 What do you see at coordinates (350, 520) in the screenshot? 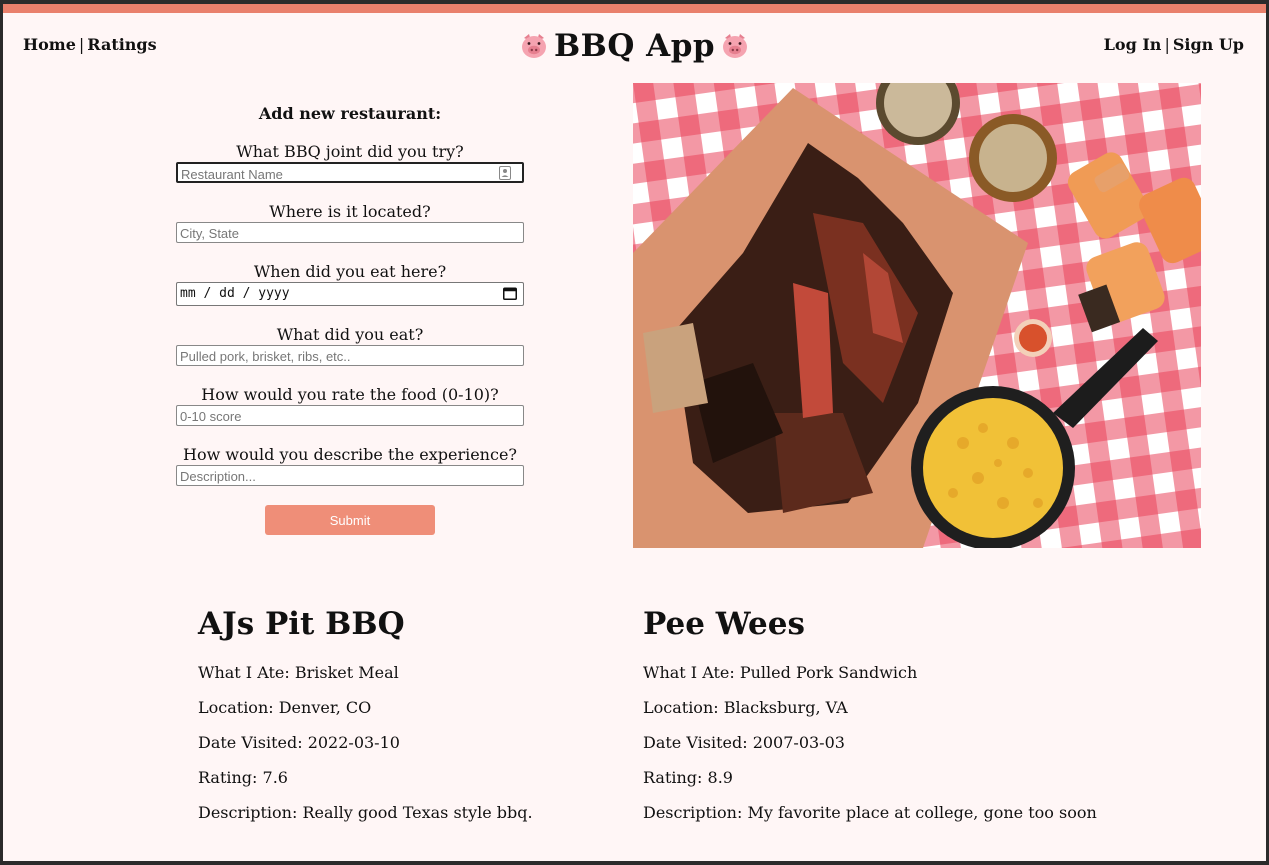
I see `submit-button: Submit` at bounding box center [350, 520].